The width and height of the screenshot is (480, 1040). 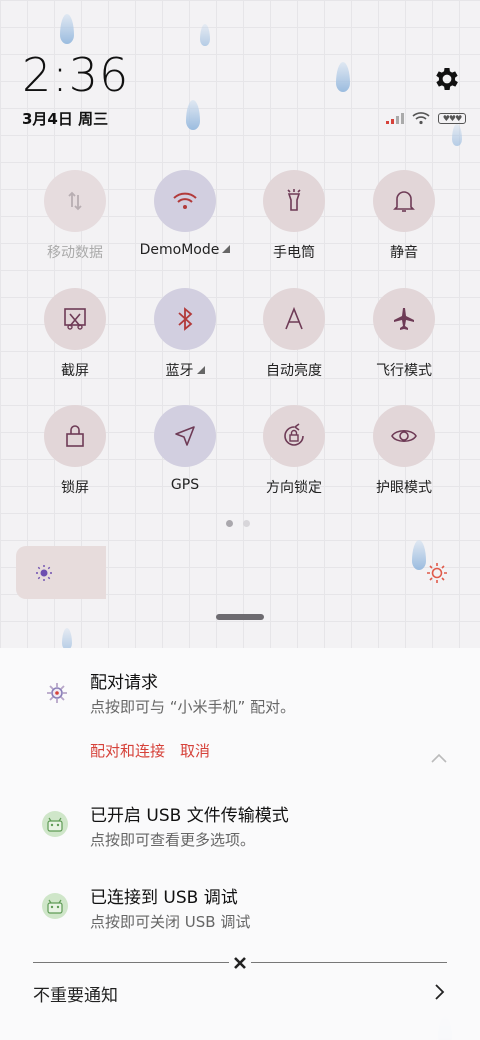 What do you see at coordinates (185, 319) in the screenshot?
I see `bluetooth-icon` at bounding box center [185, 319].